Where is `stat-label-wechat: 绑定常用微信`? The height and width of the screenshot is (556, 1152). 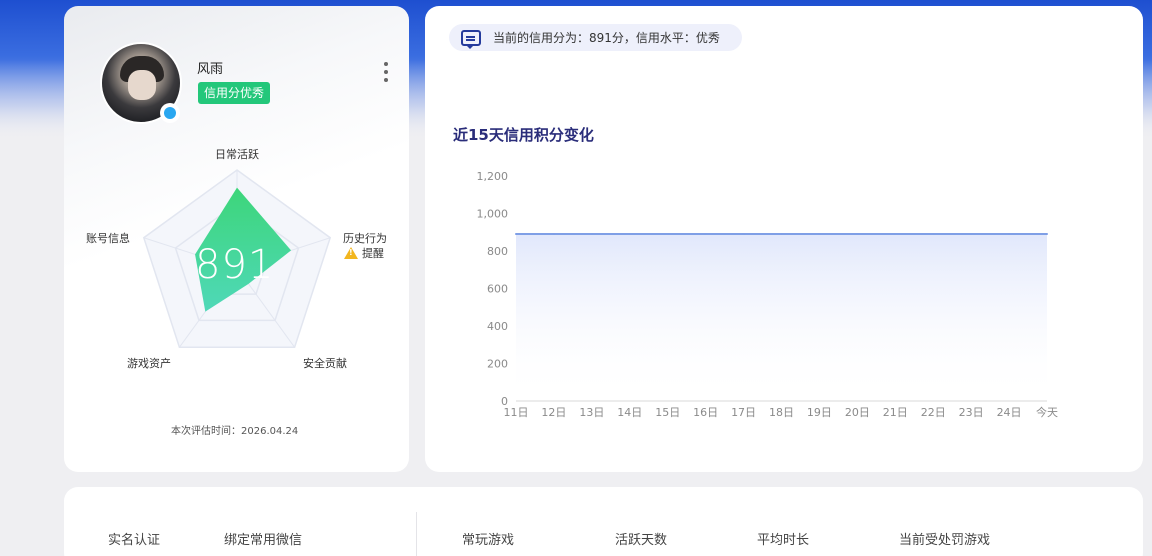
stat-label-wechat: 绑定常用微信 is located at coordinates (263, 540).